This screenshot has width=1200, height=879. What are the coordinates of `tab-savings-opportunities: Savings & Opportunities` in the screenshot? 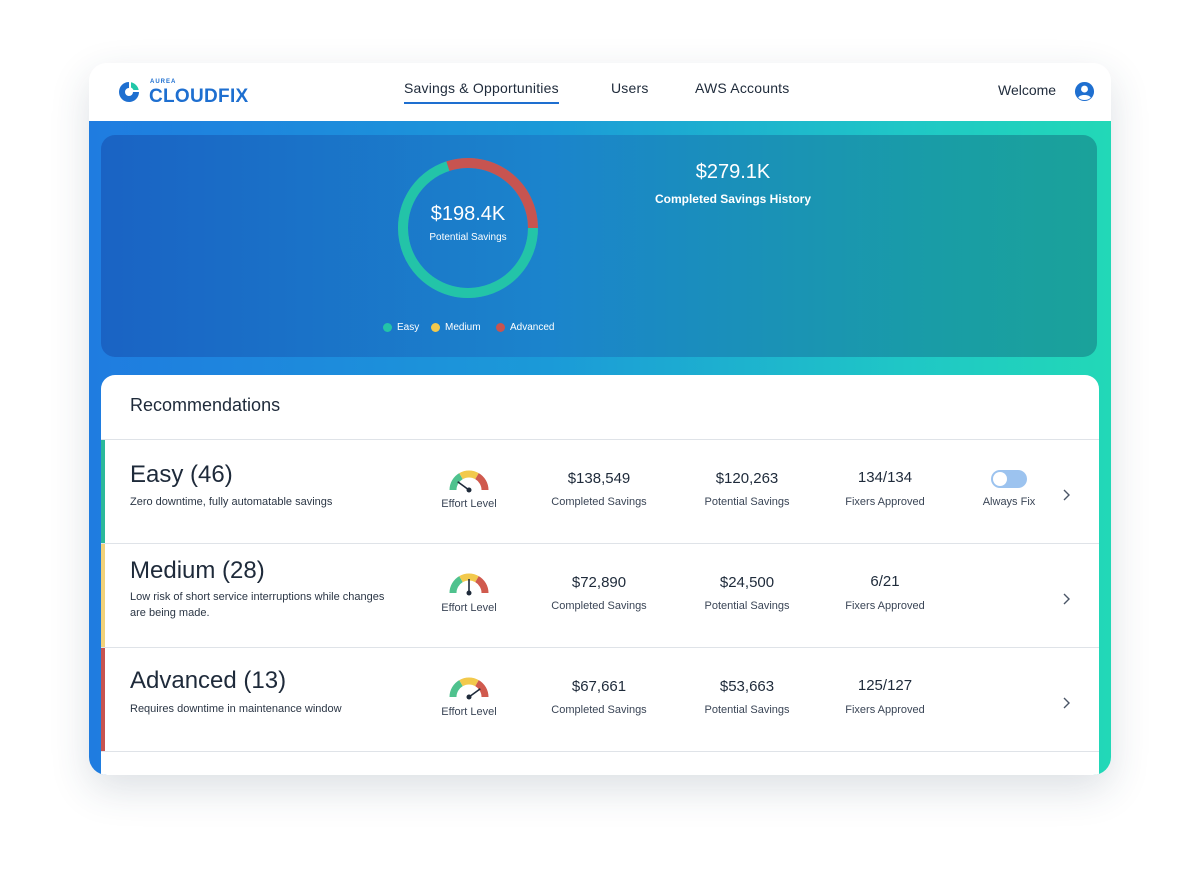 It's located at (481, 92).